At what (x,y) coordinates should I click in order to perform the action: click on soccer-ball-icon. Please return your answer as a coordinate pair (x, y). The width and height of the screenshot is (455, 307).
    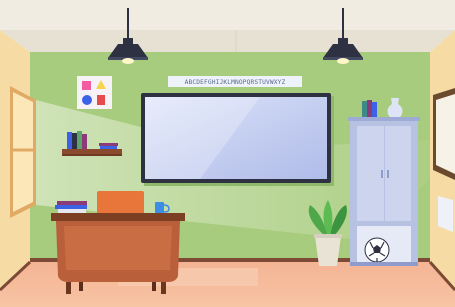
    Looking at the image, I should click on (377, 250).